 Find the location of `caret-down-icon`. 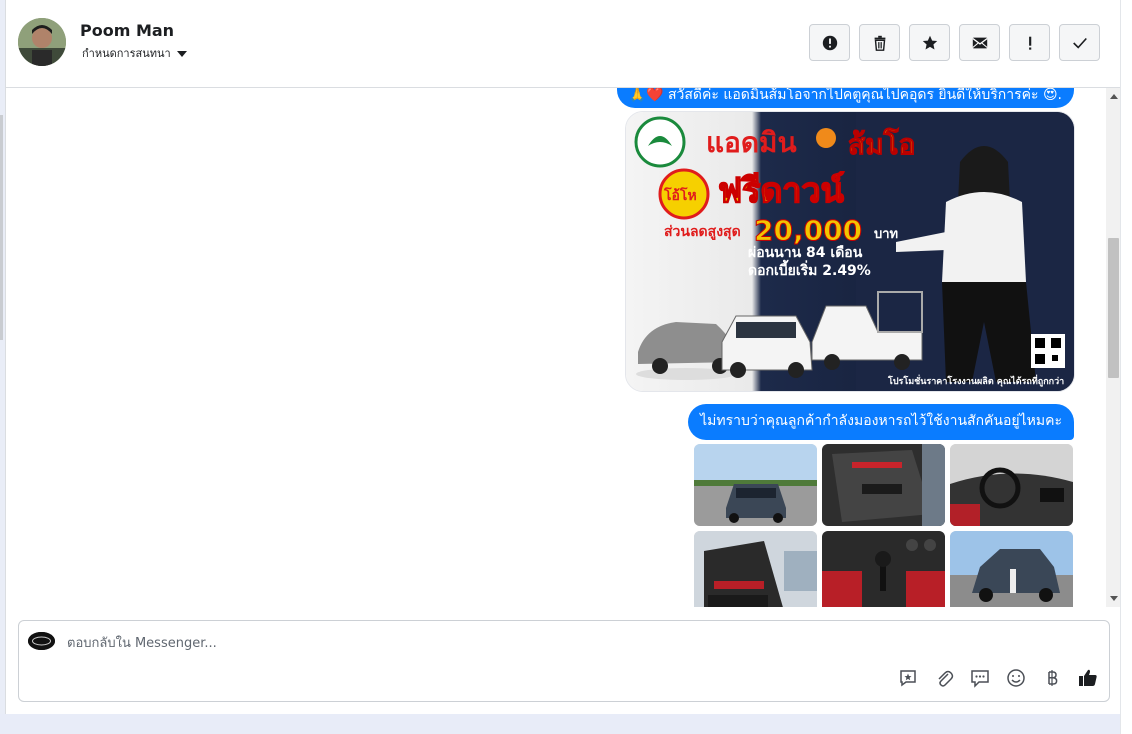

caret-down-icon is located at coordinates (181, 53).